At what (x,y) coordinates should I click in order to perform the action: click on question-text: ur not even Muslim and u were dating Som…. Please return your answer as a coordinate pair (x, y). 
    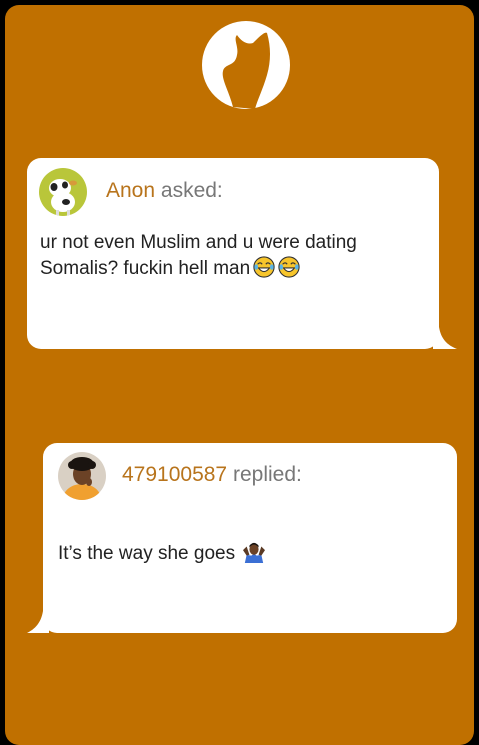
    Looking at the image, I should click on (198, 255).